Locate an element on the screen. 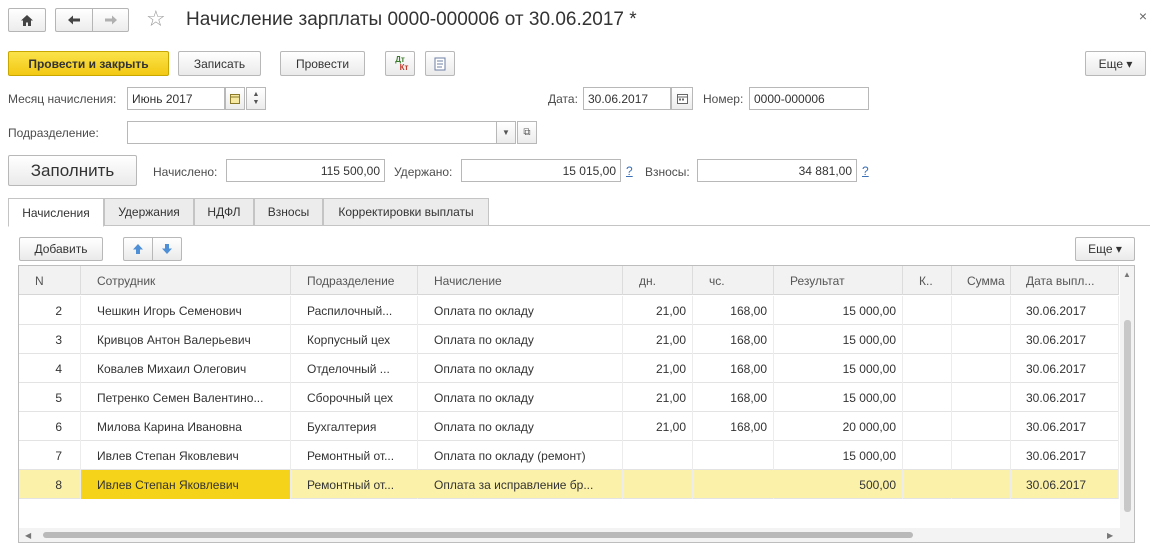 This screenshot has height=551, width=1159. col-header-n: N is located at coordinates (50, 280).